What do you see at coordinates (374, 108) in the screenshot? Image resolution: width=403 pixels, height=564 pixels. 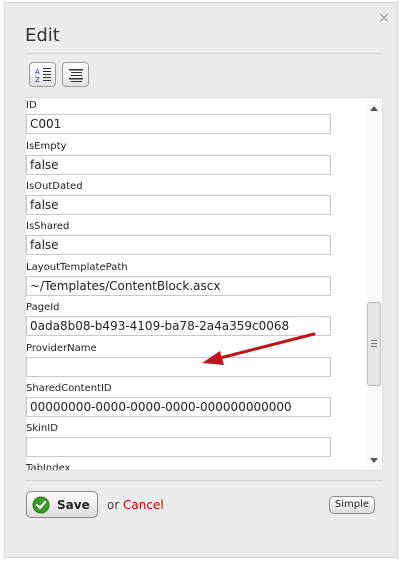 I see `scroll-up-icon` at bounding box center [374, 108].